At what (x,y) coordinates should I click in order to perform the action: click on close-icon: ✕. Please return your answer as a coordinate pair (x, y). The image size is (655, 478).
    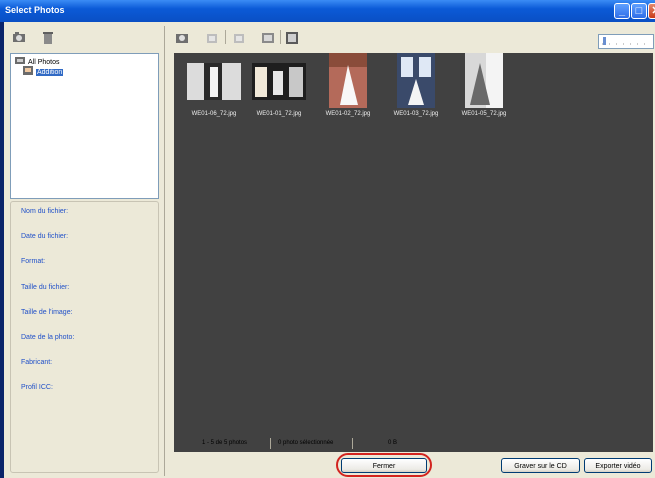
    Looking at the image, I should click on (652, 11).